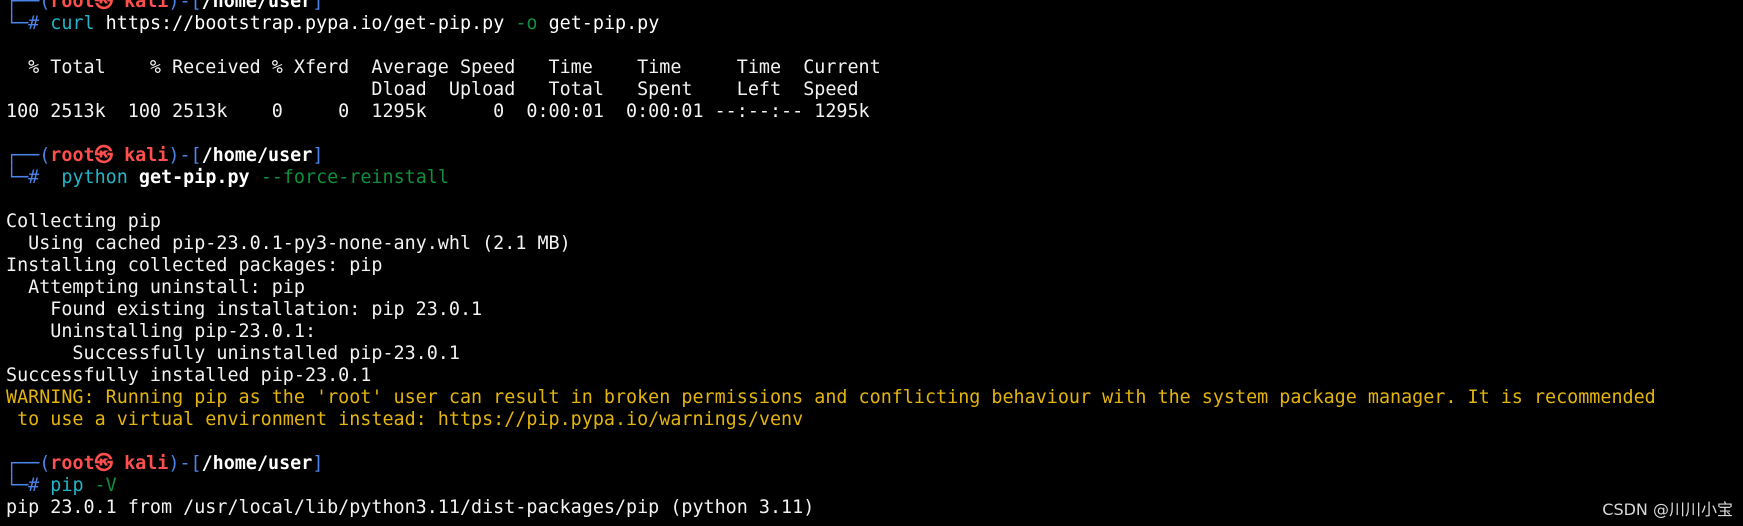  I want to click on output-line: Collecting pip, so click(84, 221).